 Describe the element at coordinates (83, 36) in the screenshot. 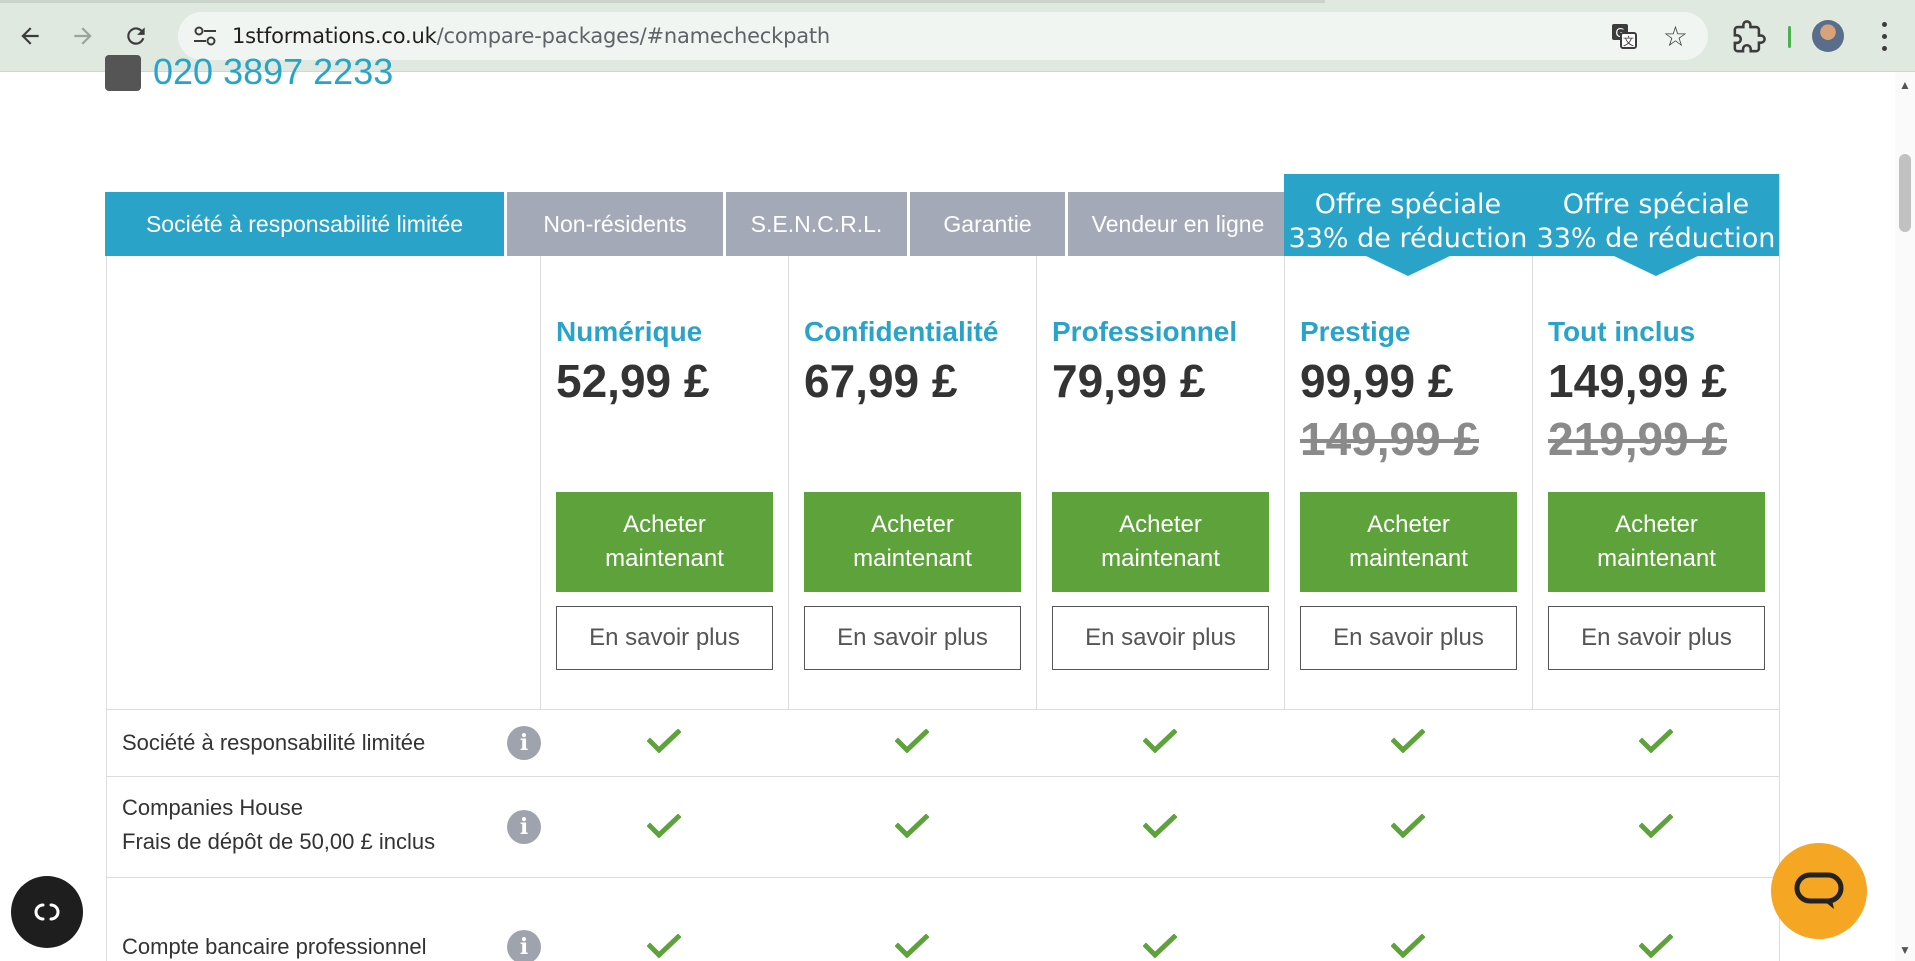

I see `forward-arrow-icon` at that location.